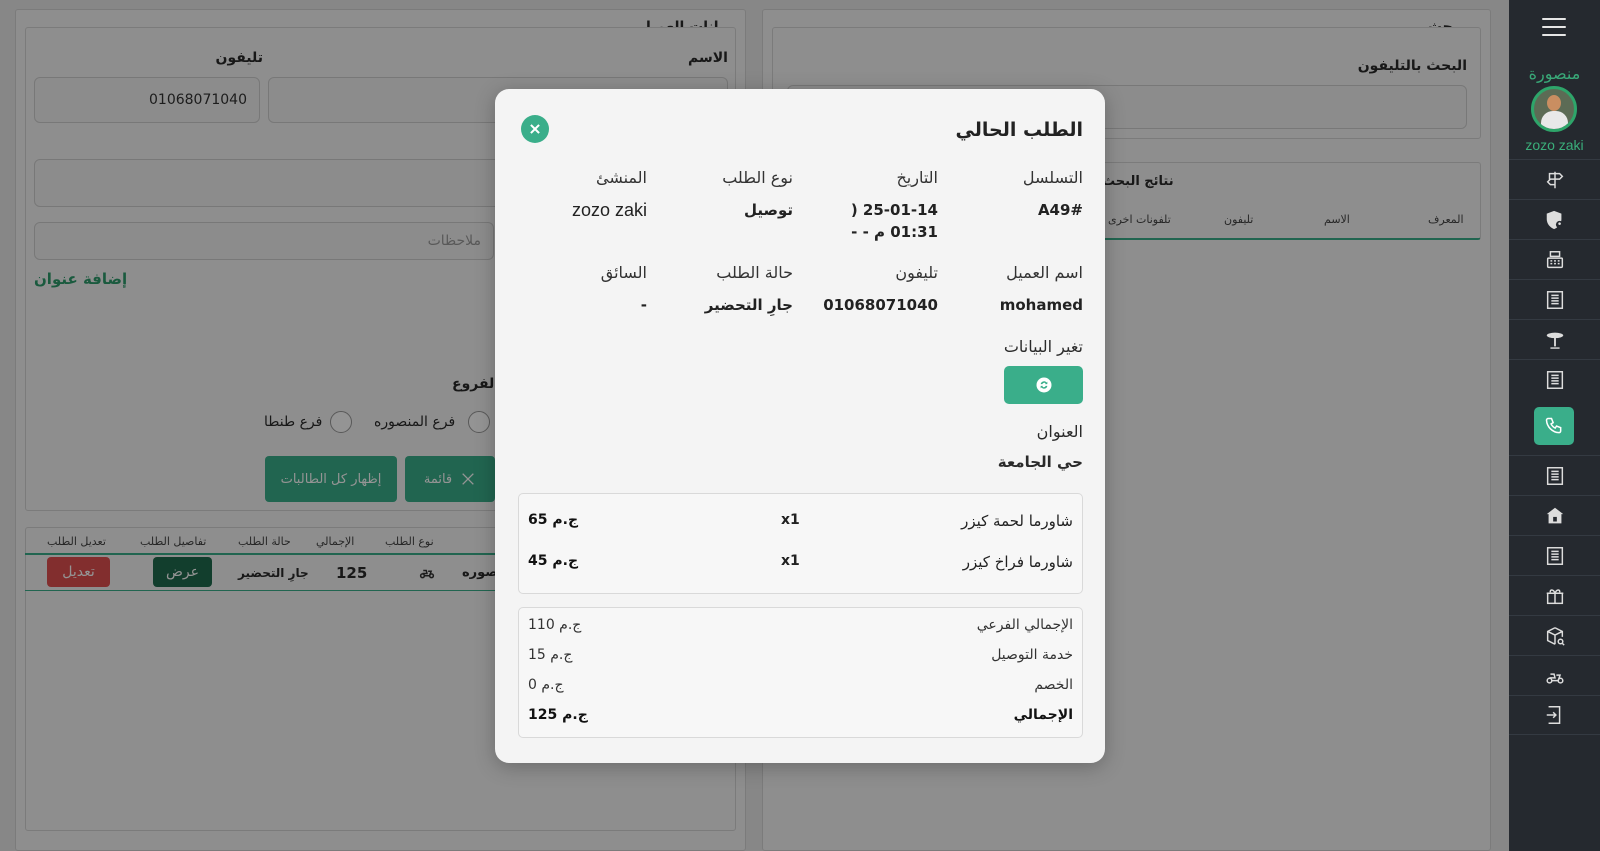 Image resolution: width=1600 pixels, height=851 pixels. What do you see at coordinates (1044, 272) in the screenshot?
I see `customer-name-label: اسم العميل` at bounding box center [1044, 272].